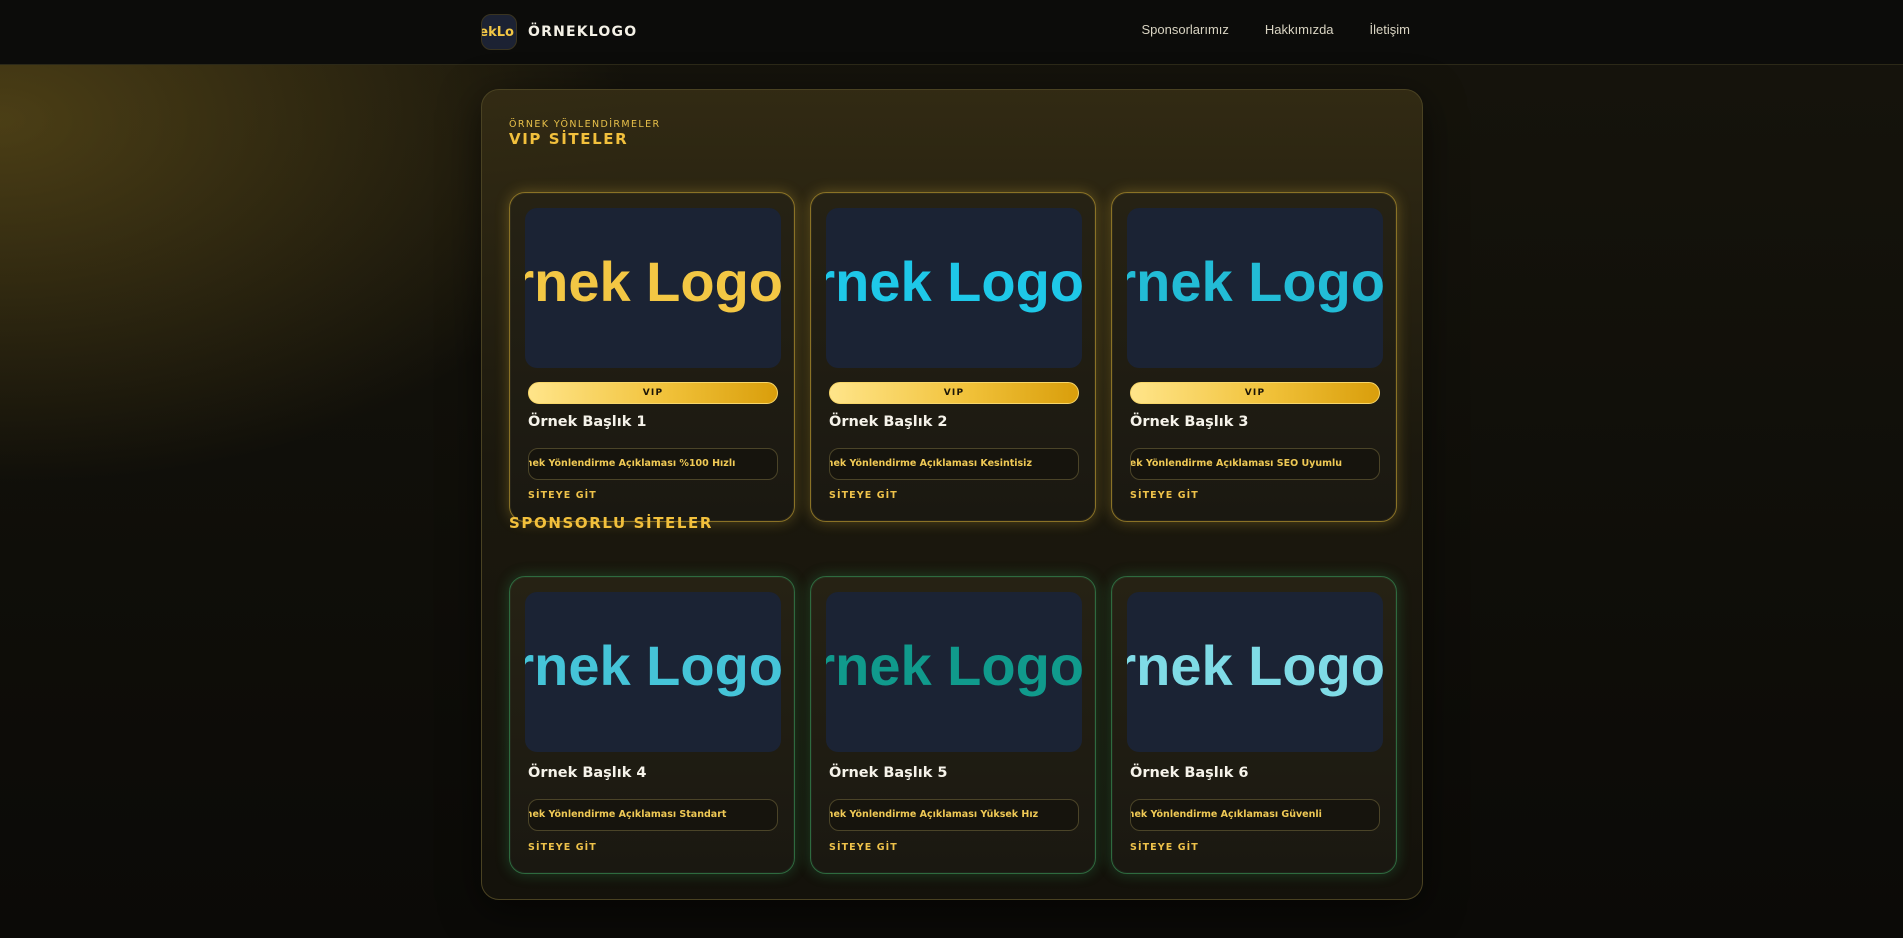  I want to click on card-title: Örnek Başlık 2, so click(888, 422).